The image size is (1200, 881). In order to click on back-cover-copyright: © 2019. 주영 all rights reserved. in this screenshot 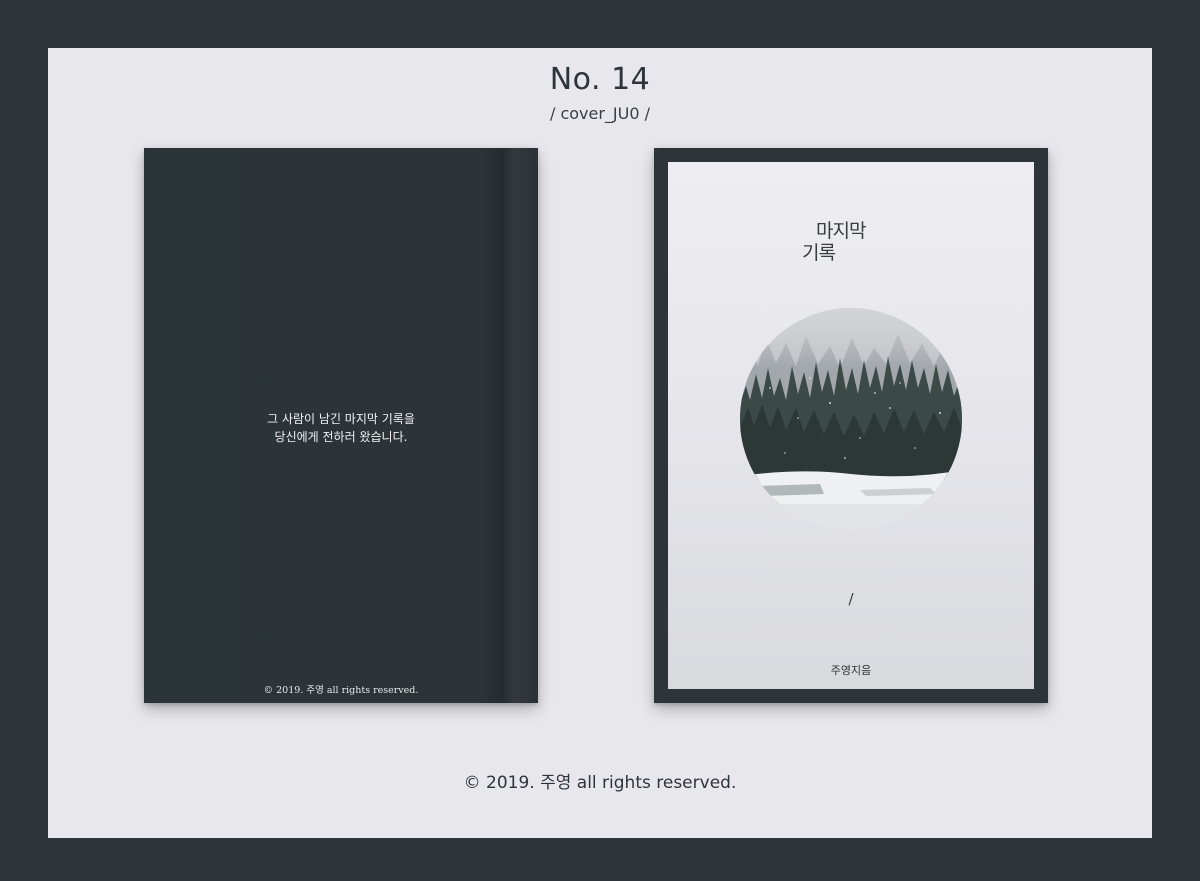, I will do `click(341, 690)`.